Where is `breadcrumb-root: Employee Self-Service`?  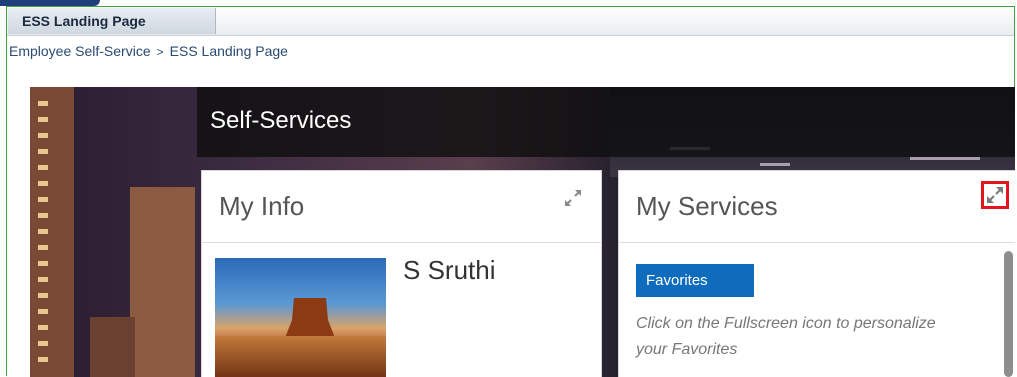
breadcrumb-root: Employee Self-Service is located at coordinates (80, 51).